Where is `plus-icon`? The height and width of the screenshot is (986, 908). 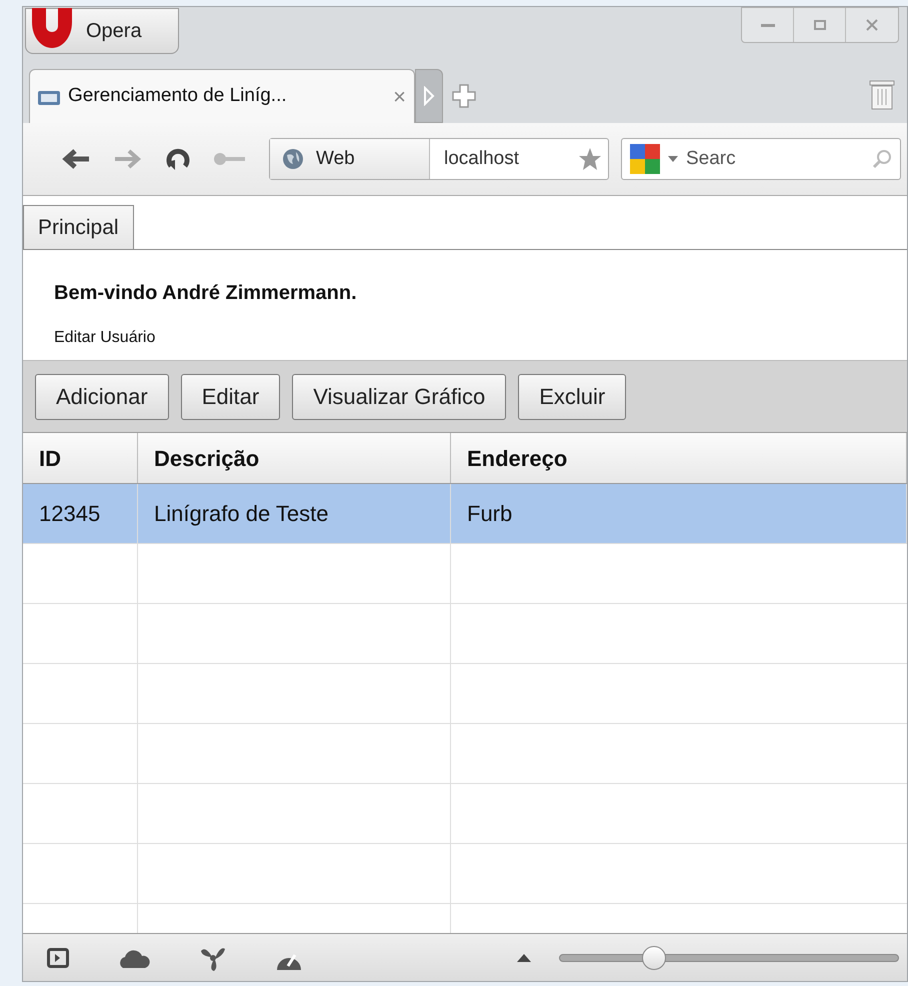
plus-icon is located at coordinates (464, 96).